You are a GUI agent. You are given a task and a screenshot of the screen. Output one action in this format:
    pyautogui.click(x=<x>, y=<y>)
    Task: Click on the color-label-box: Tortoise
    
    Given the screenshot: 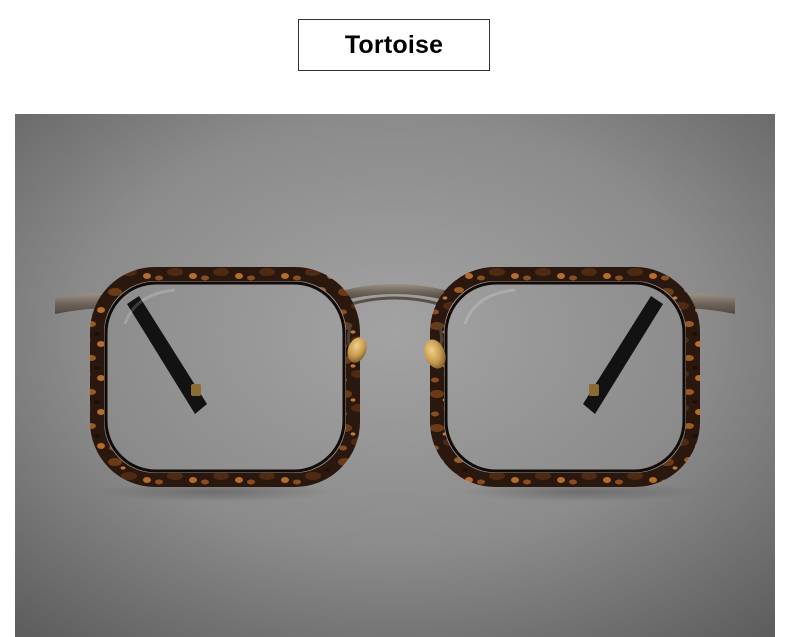 What is the action you would take?
    pyautogui.click(x=394, y=45)
    